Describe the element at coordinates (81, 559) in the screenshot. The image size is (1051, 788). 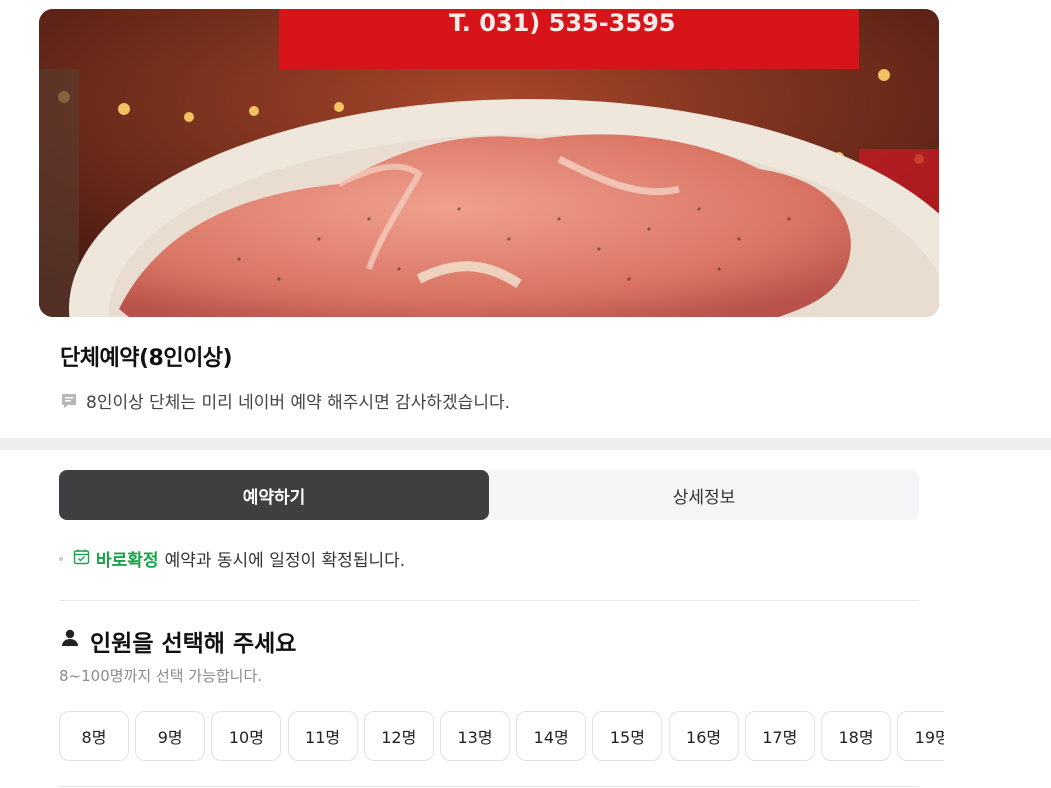
I see `calendar-check-icon` at that location.